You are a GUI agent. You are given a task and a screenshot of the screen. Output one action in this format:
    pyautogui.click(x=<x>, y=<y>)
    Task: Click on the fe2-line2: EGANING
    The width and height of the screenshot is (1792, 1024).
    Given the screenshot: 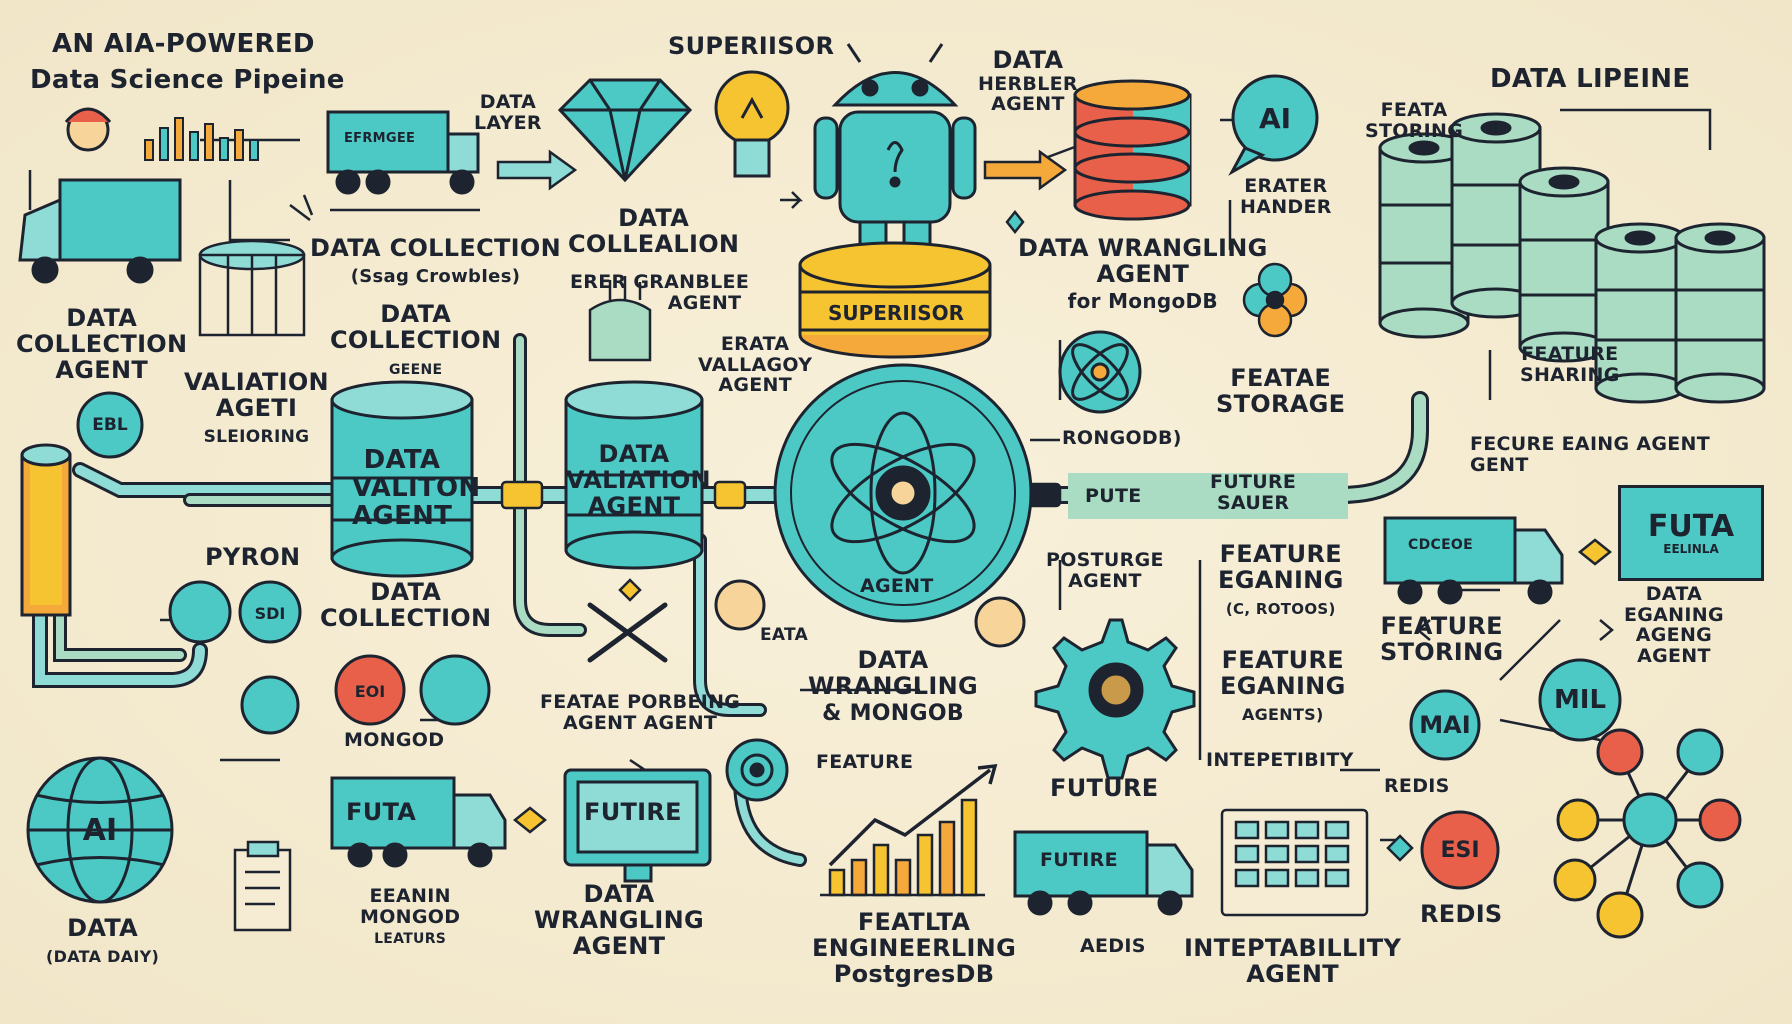 What is the action you would take?
    pyautogui.click(x=1283, y=685)
    